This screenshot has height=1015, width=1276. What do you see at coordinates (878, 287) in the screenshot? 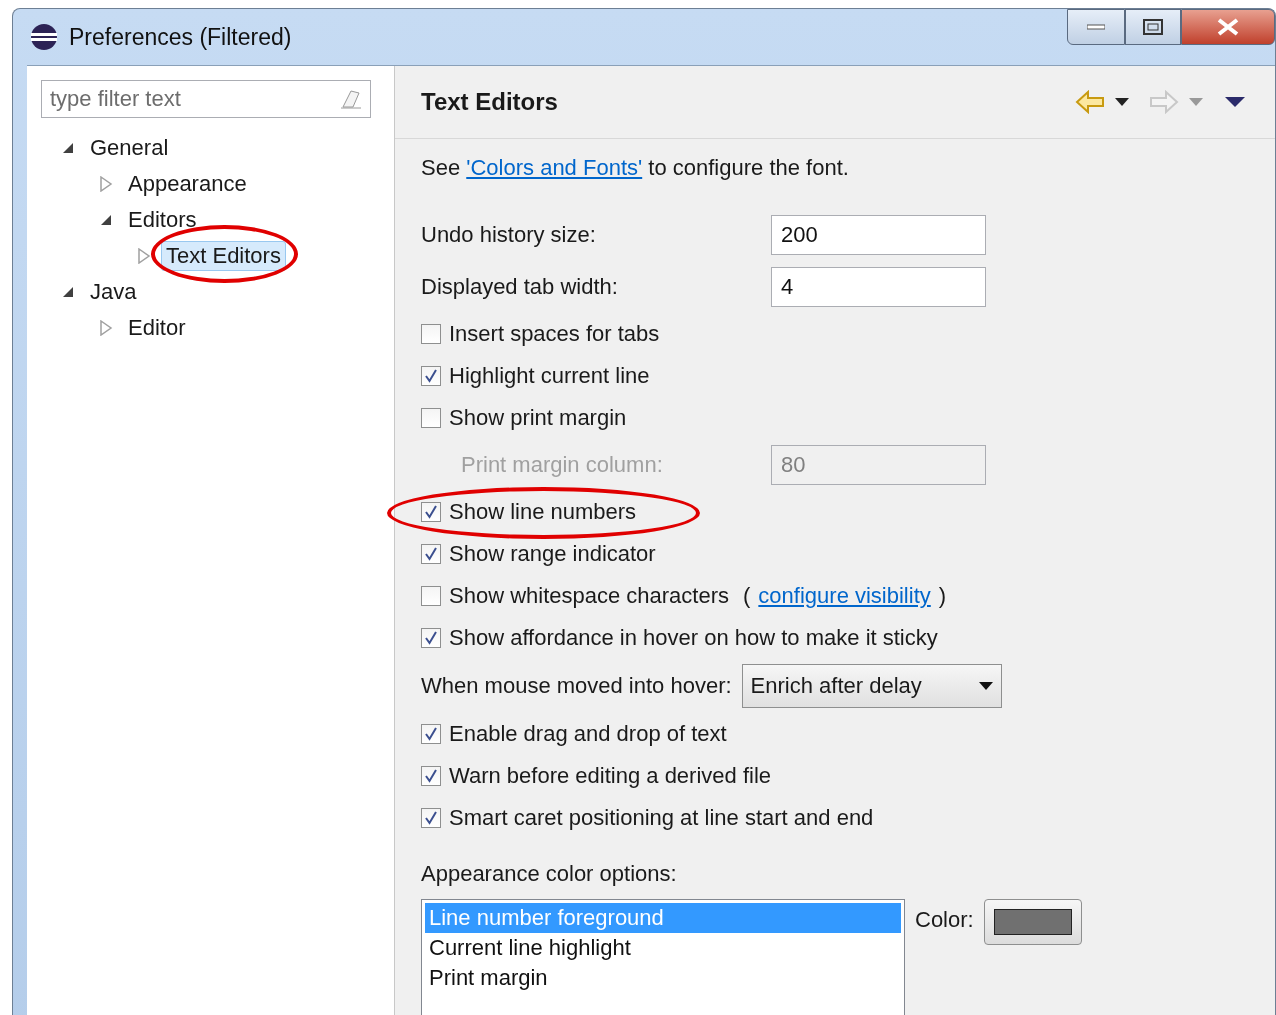
I see `text-field: 4` at bounding box center [878, 287].